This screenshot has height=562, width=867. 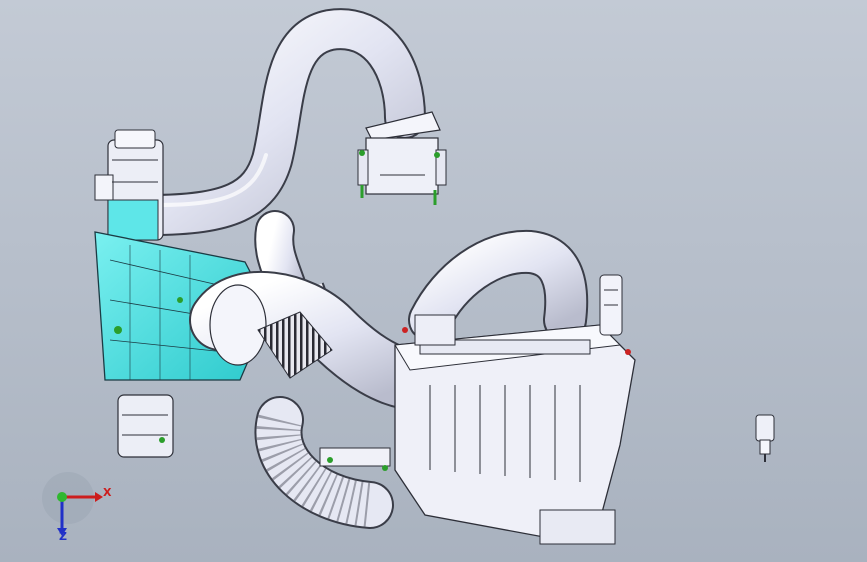 I want to click on y-axis-dot, so click(x=62, y=497).